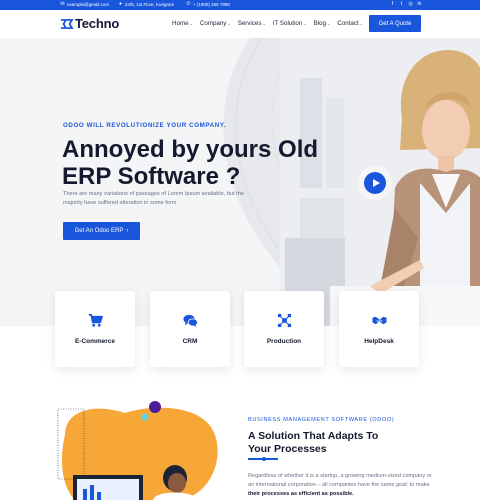 The height and width of the screenshot is (500, 480). I want to click on logo-mark-icon, so click(67, 23).